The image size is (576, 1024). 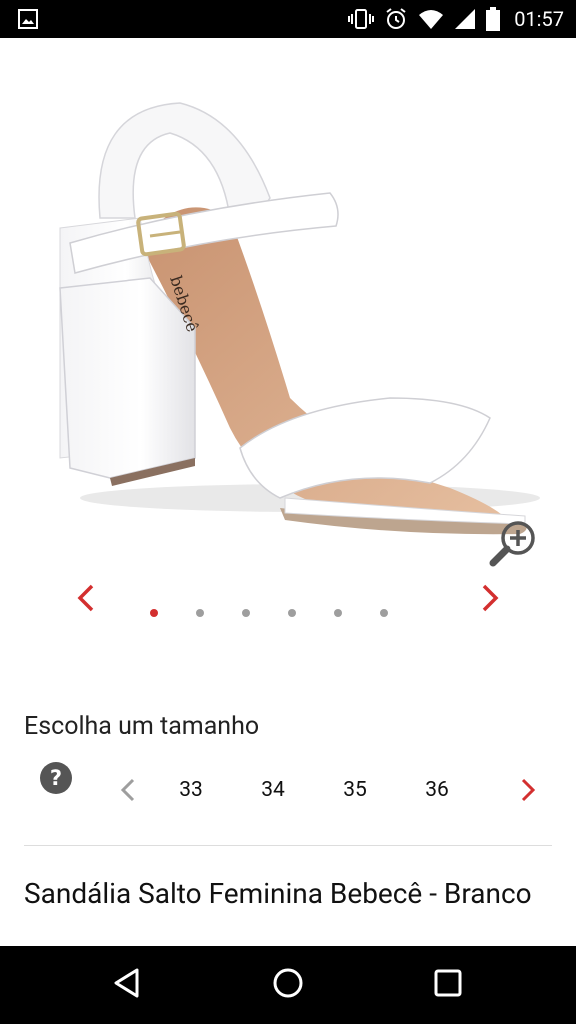 I want to click on gallery-icon, so click(x=28, y=19).